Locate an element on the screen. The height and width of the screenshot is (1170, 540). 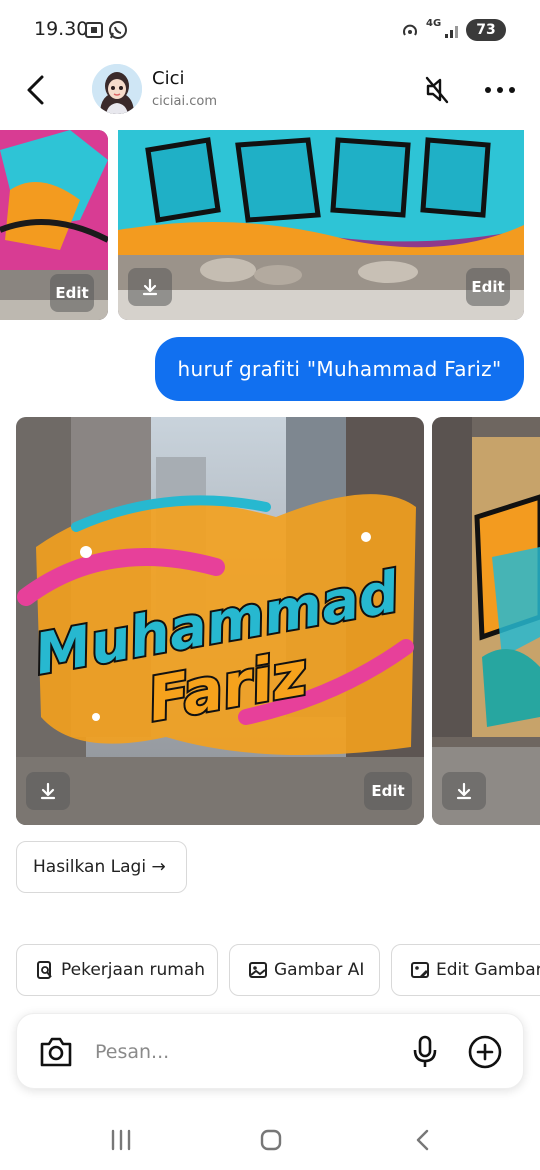
recent-apps-button is located at coordinates (121, 1140).